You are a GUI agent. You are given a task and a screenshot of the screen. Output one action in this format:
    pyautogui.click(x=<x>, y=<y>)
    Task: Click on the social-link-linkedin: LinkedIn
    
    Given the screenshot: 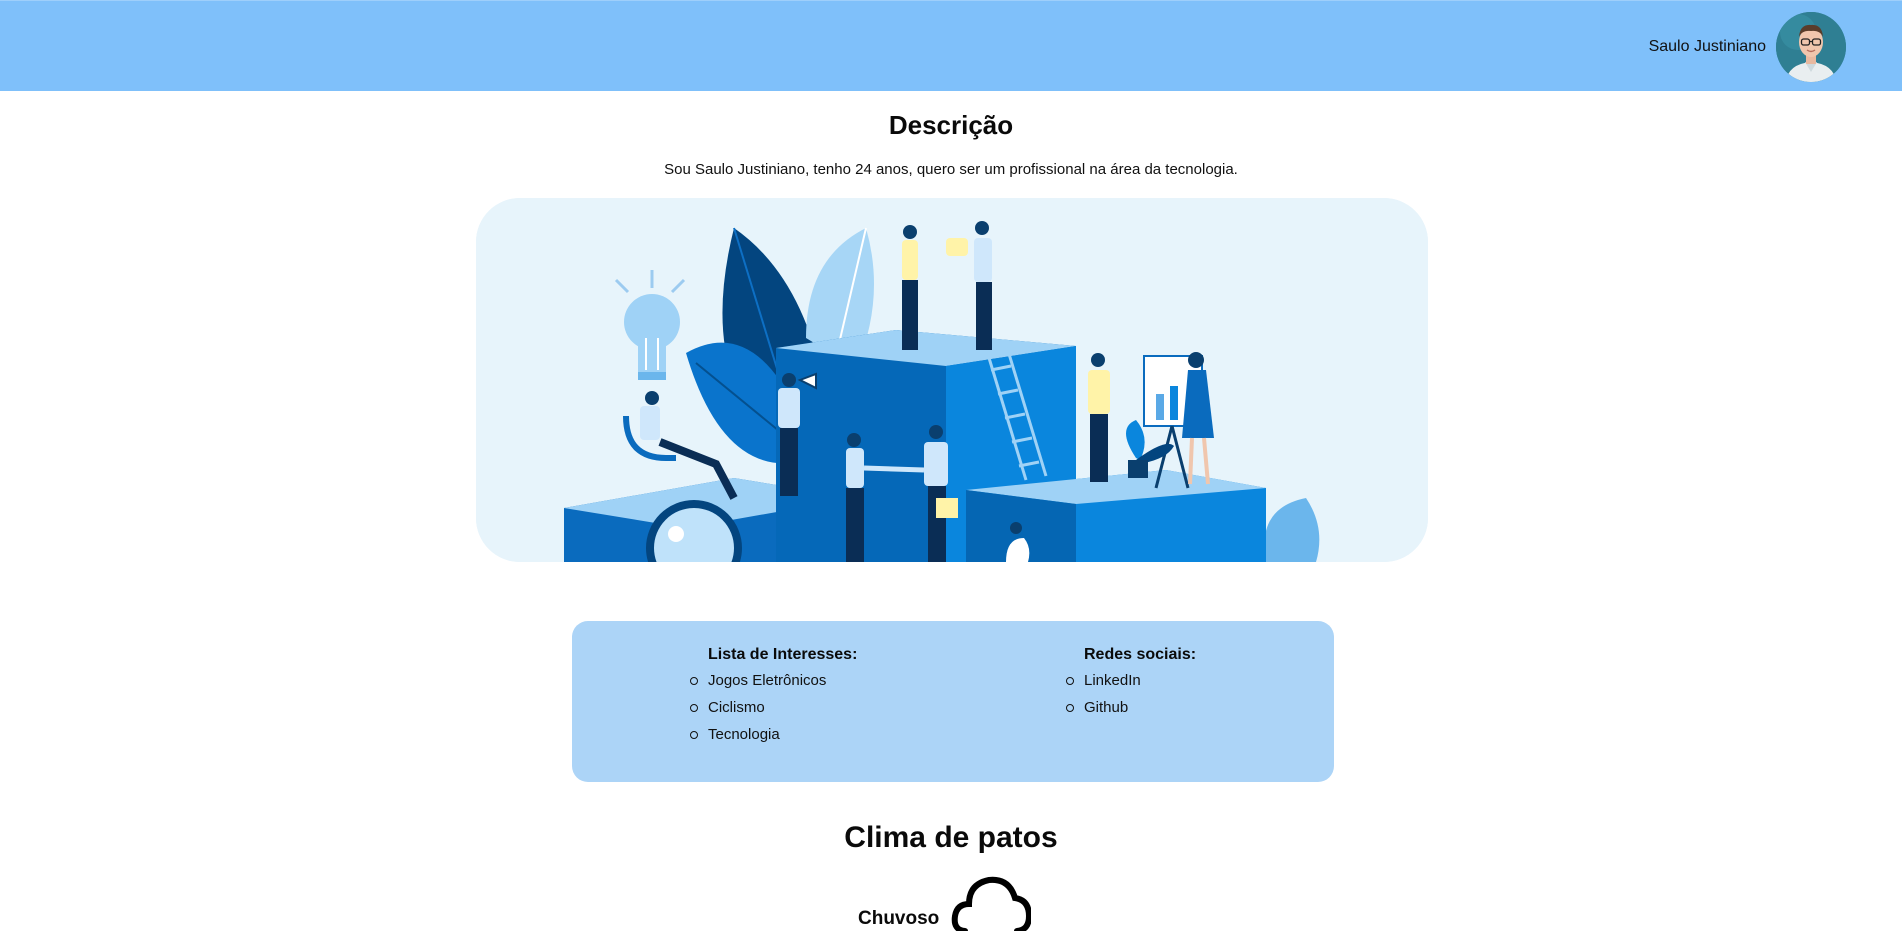 What is the action you would take?
    pyautogui.click(x=1130, y=685)
    